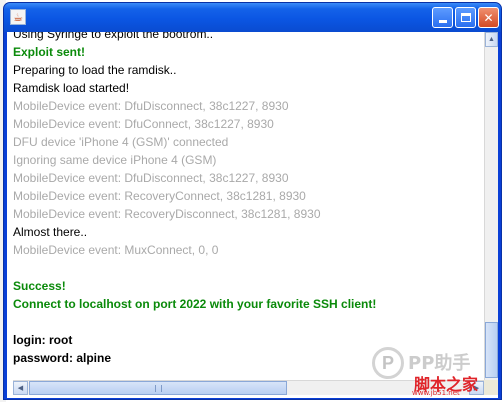 This screenshot has width=504, height=402. I want to click on log-line: Using Syringe to exploit the bootrom.., so click(113, 36).